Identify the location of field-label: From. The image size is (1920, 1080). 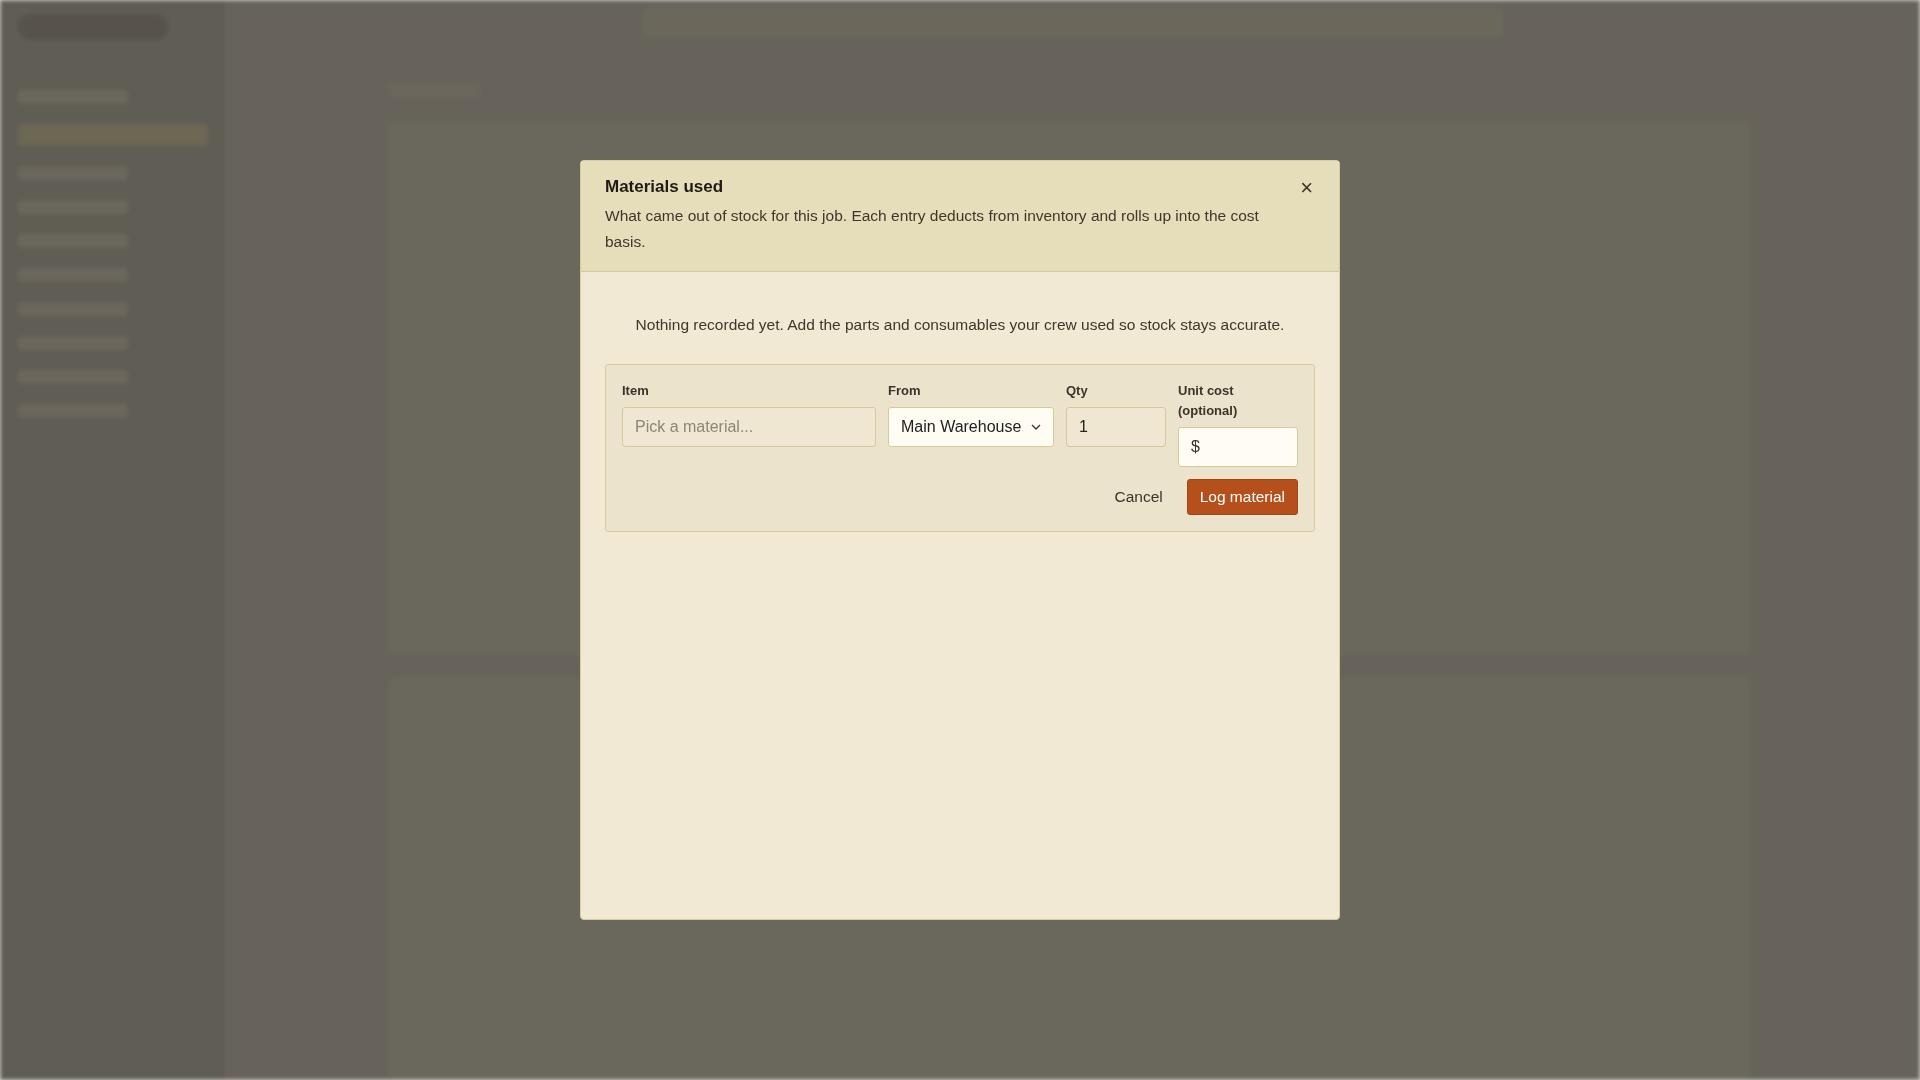
(905, 391).